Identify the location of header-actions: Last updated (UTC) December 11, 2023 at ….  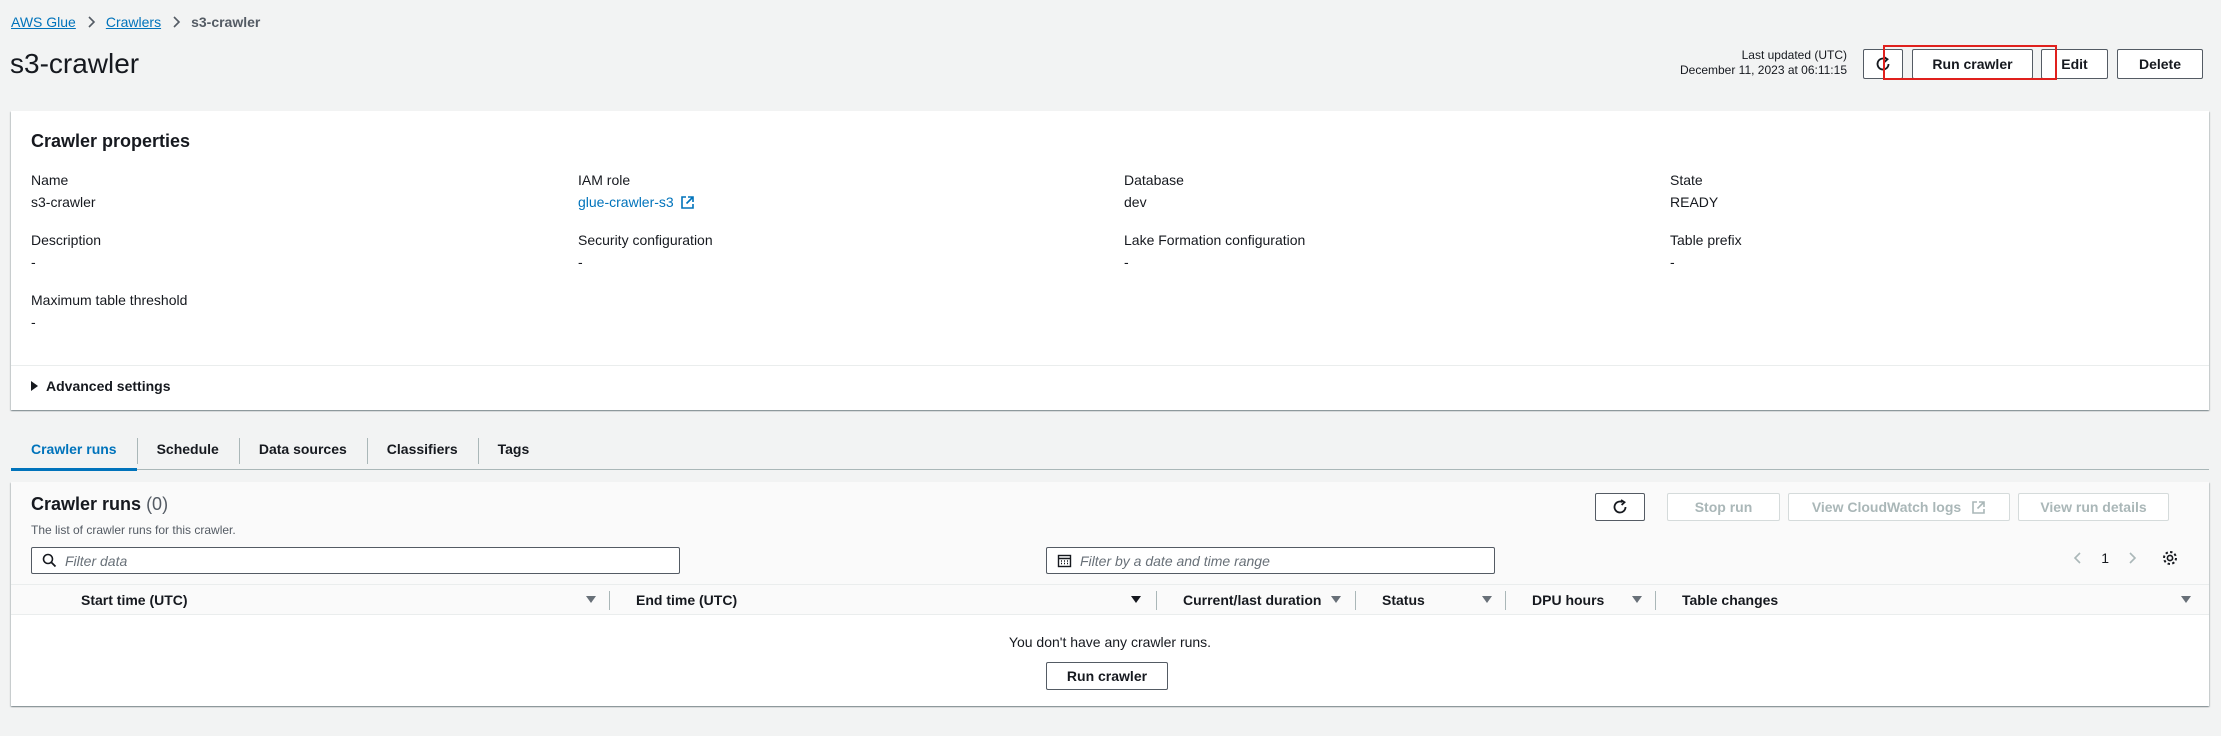
(1941, 63).